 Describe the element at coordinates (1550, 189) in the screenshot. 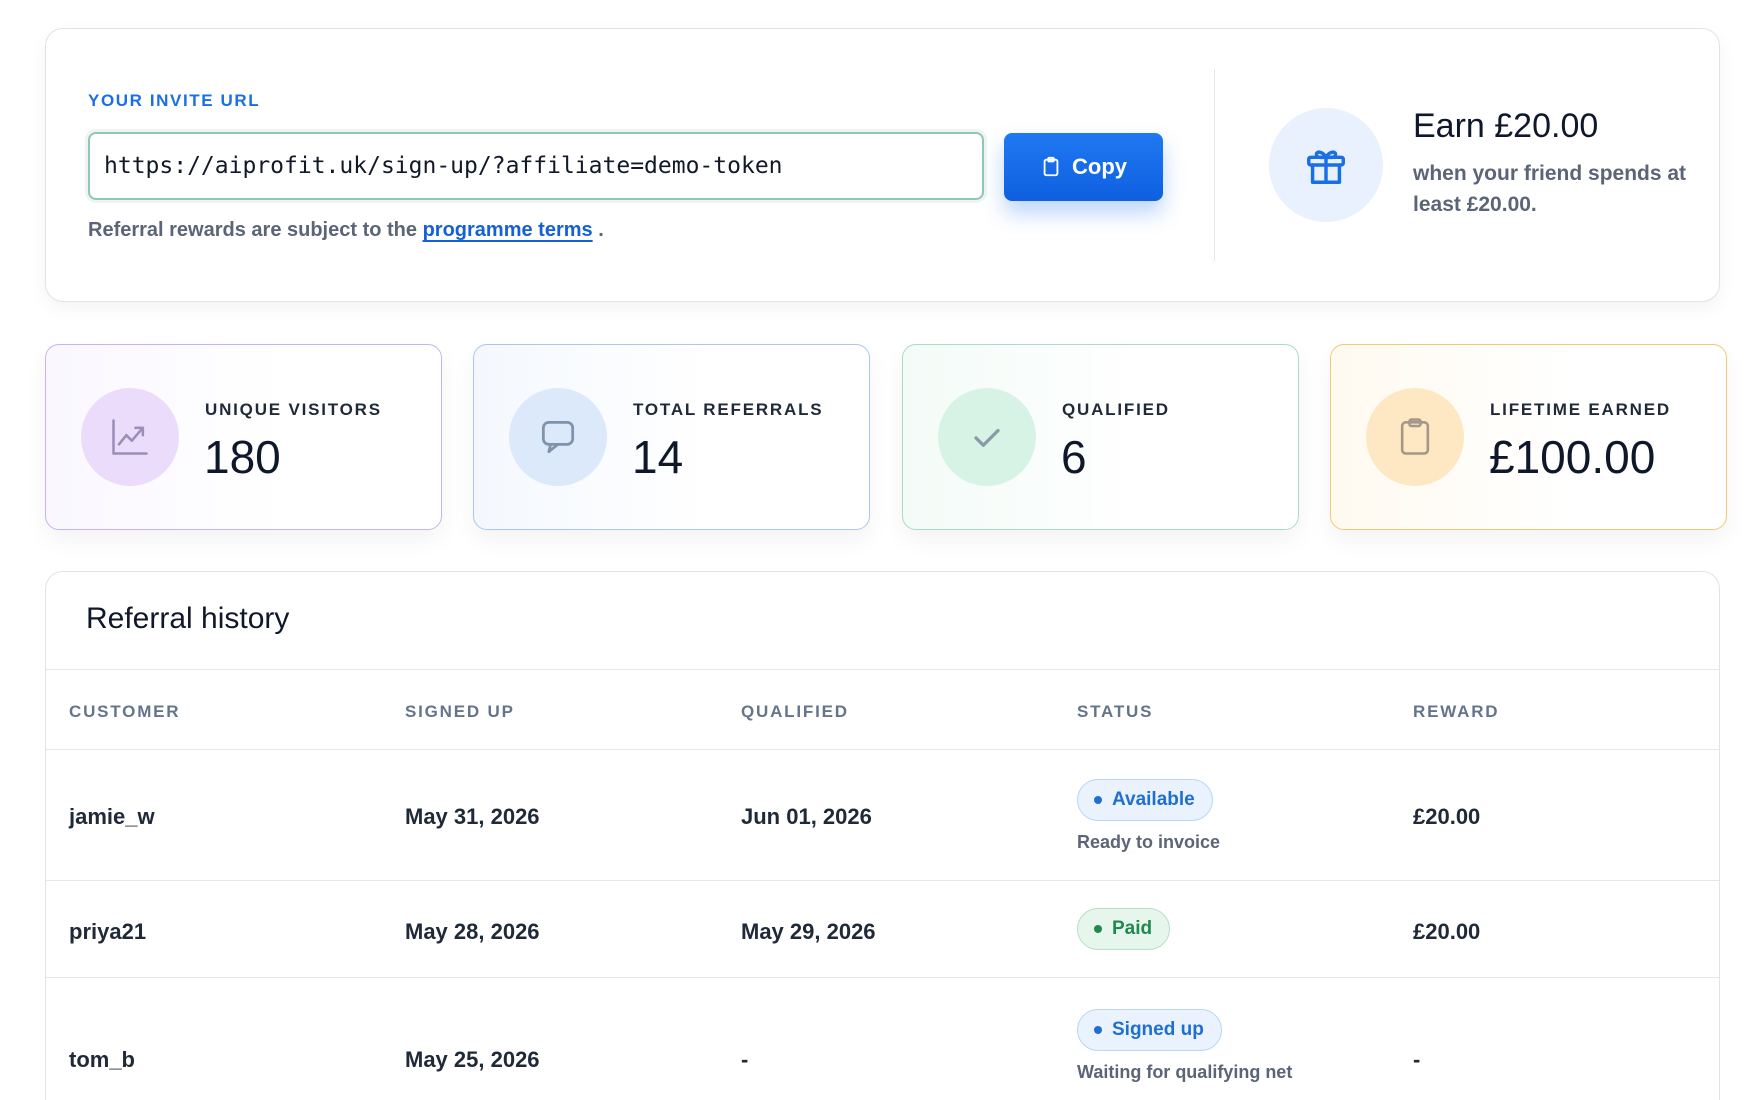

I see `reward-subtitle: when your friend spends at least £20.00.` at that location.